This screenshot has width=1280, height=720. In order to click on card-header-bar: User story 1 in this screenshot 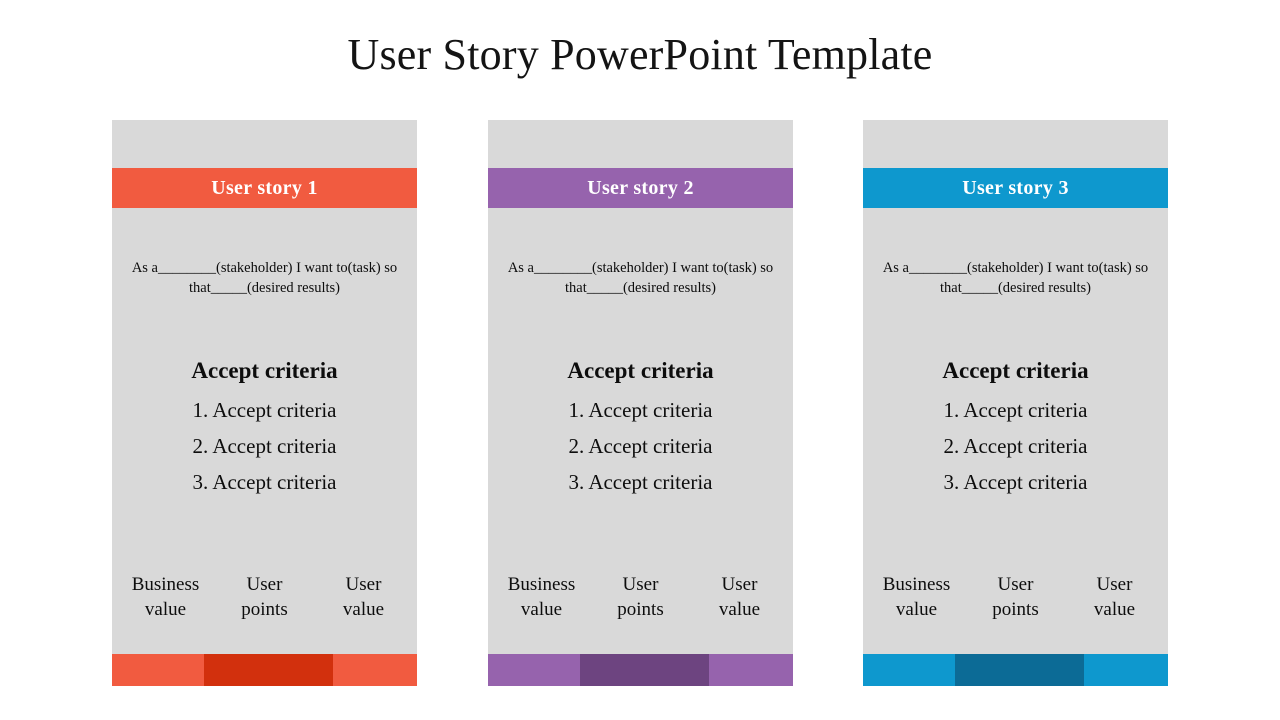, I will do `click(264, 188)`.